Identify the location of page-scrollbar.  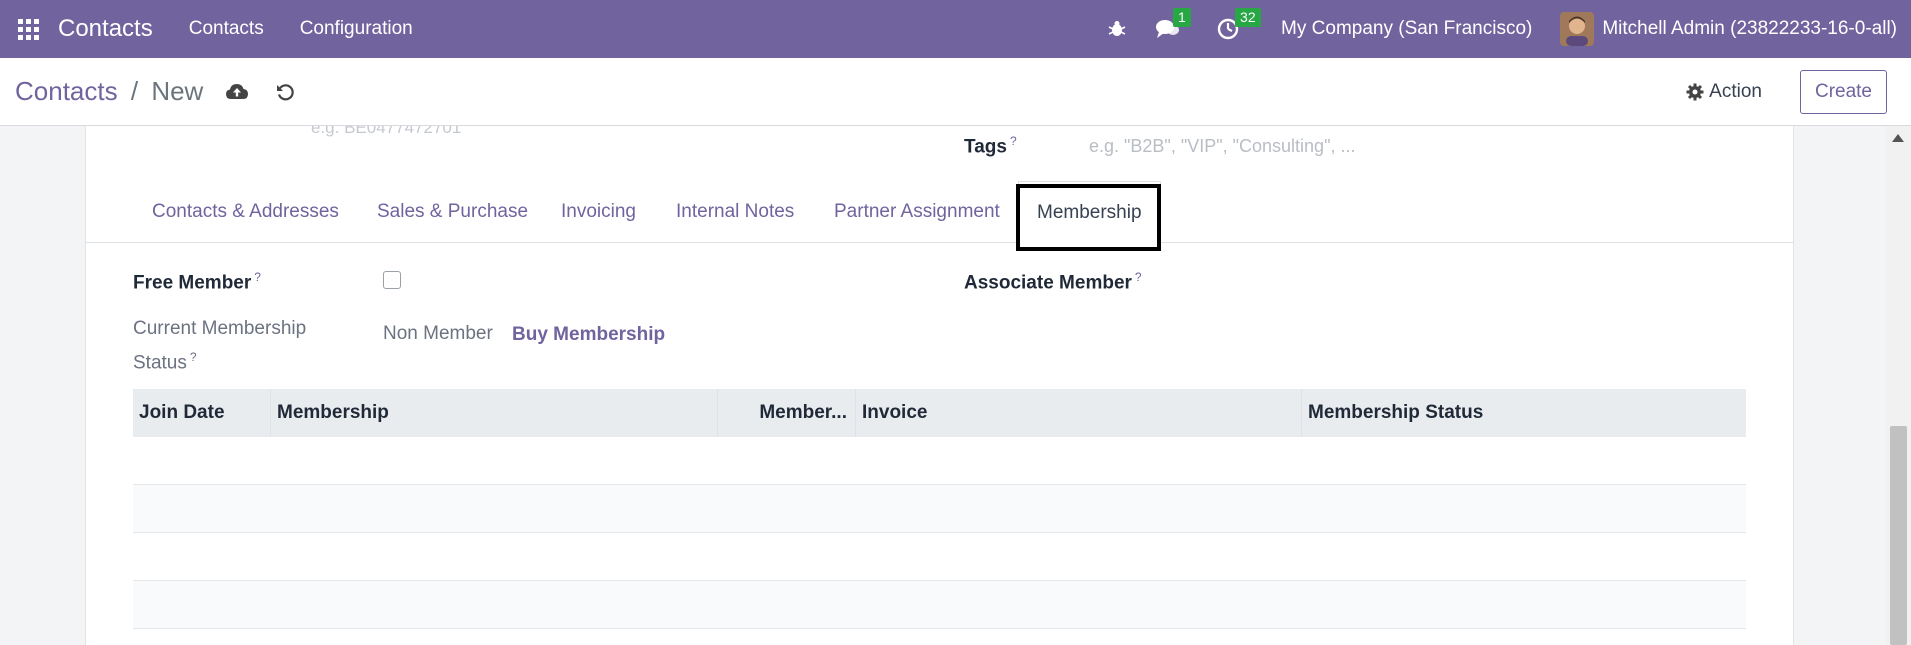
(1898, 385).